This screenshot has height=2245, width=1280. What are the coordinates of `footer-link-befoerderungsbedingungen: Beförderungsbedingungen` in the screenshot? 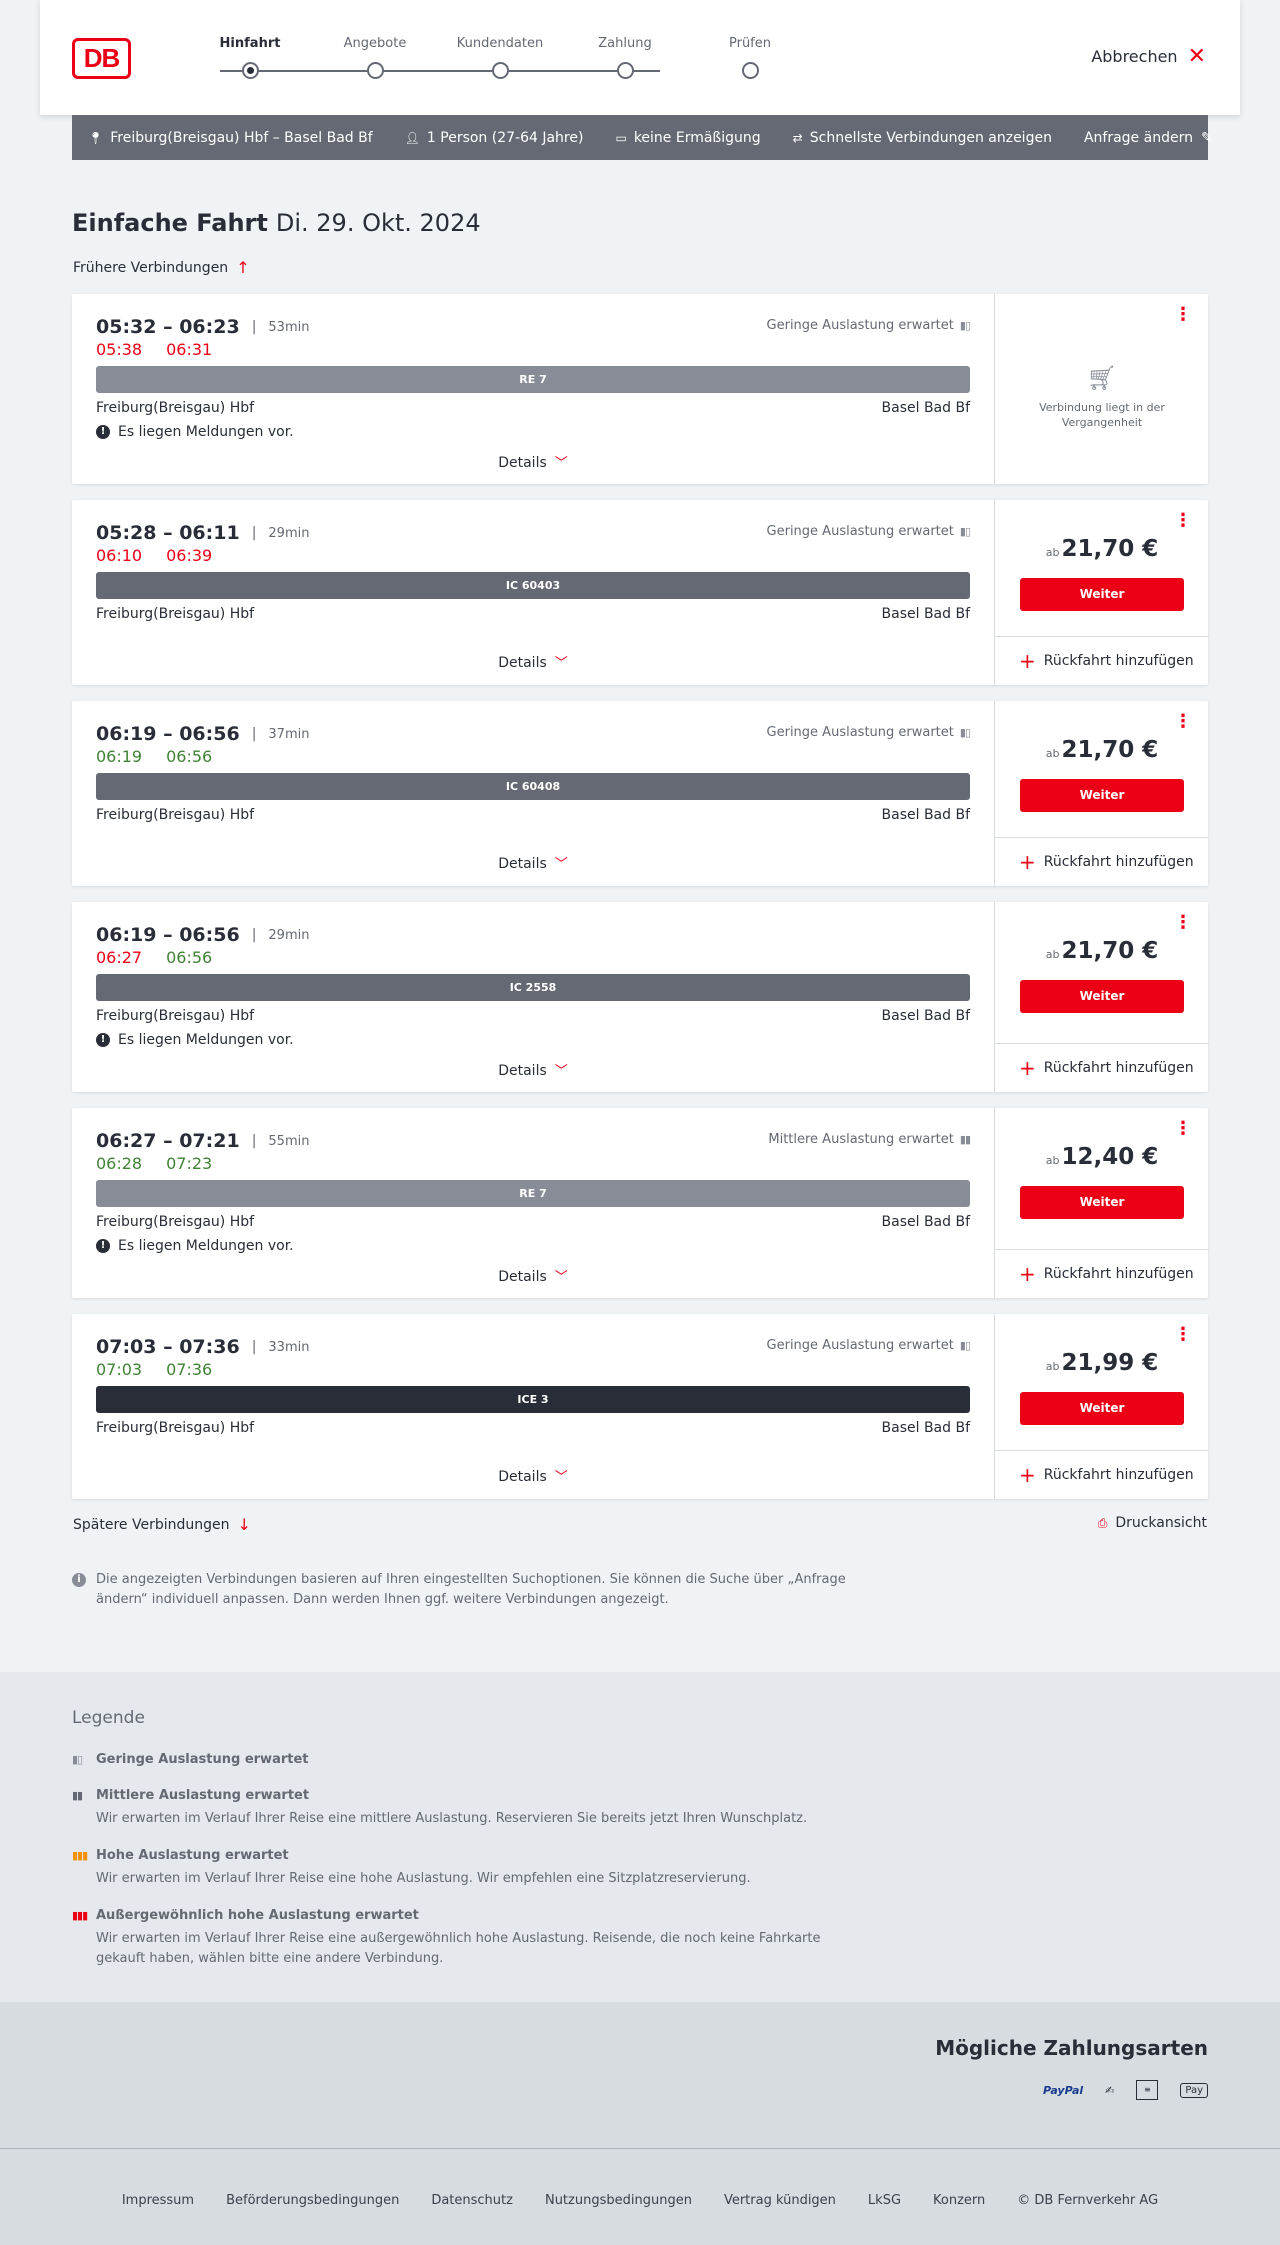 It's located at (312, 2200).